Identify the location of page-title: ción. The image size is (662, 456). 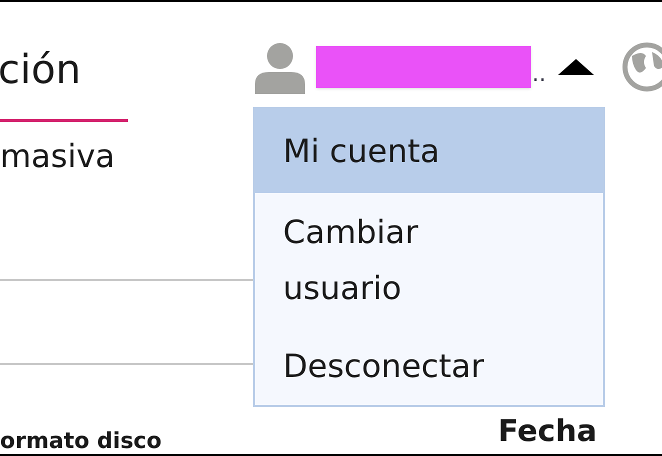
(40, 70).